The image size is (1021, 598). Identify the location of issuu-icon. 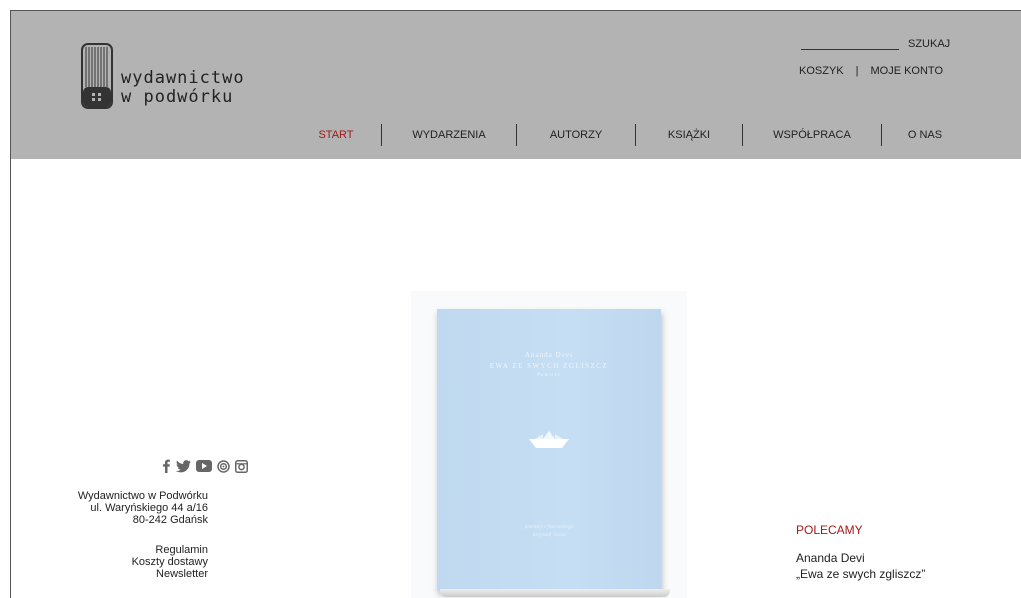
(223, 466).